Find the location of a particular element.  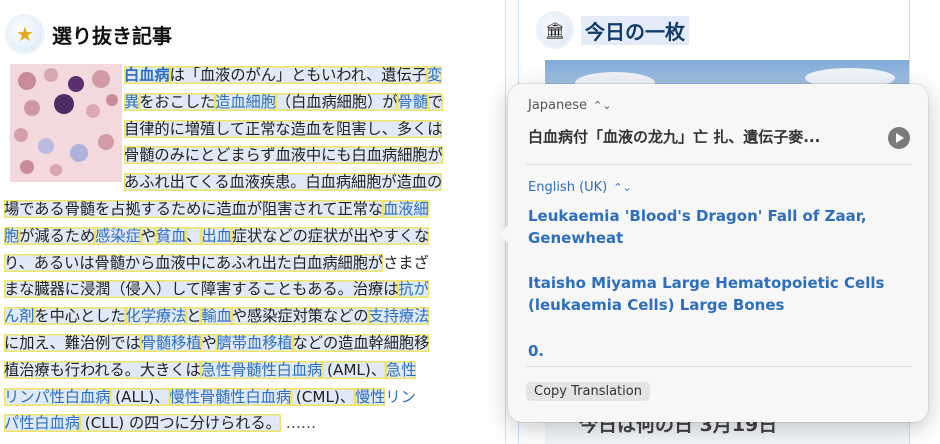

source-language-select: Japanese ⌃⌄ is located at coordinates (569, 105).